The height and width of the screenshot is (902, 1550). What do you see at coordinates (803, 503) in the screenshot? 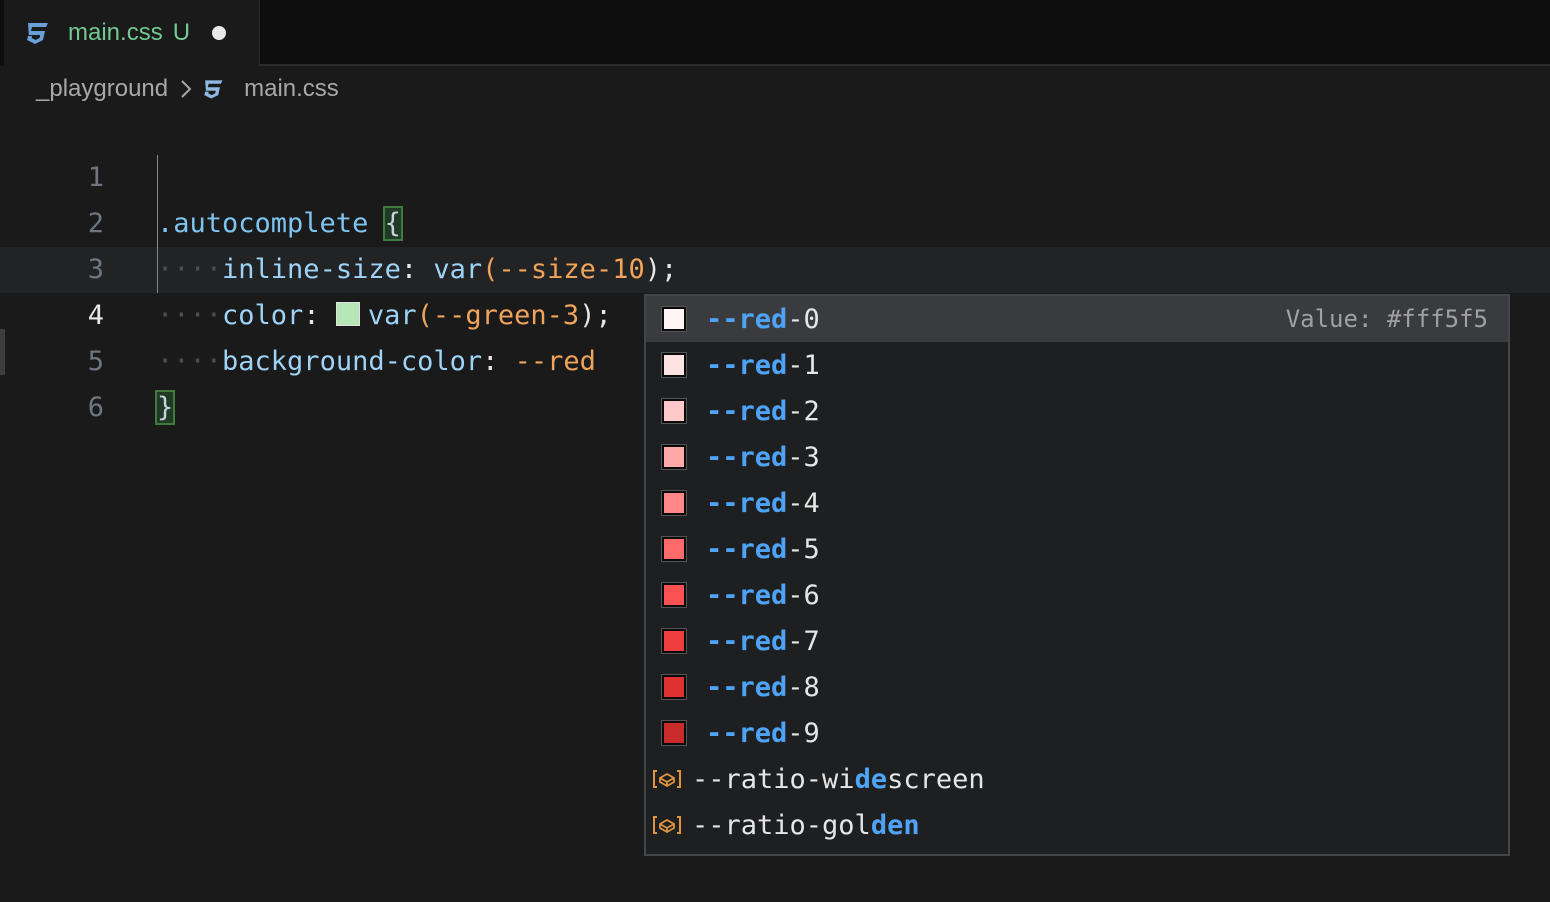
I see `label-suffix: -4` at bounding box center [803, 503].